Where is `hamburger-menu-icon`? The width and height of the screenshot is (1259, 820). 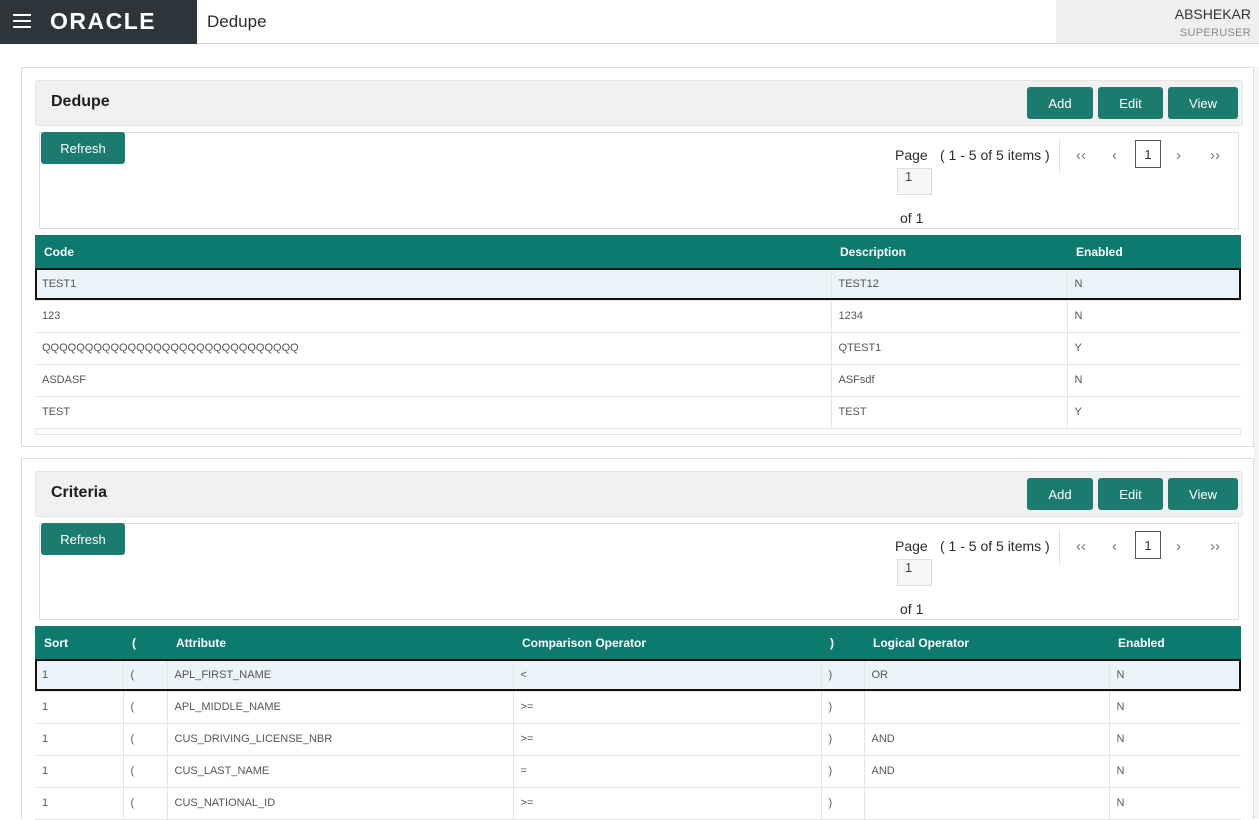
hamburger-menu-icon is located at coordinates (22, 21).